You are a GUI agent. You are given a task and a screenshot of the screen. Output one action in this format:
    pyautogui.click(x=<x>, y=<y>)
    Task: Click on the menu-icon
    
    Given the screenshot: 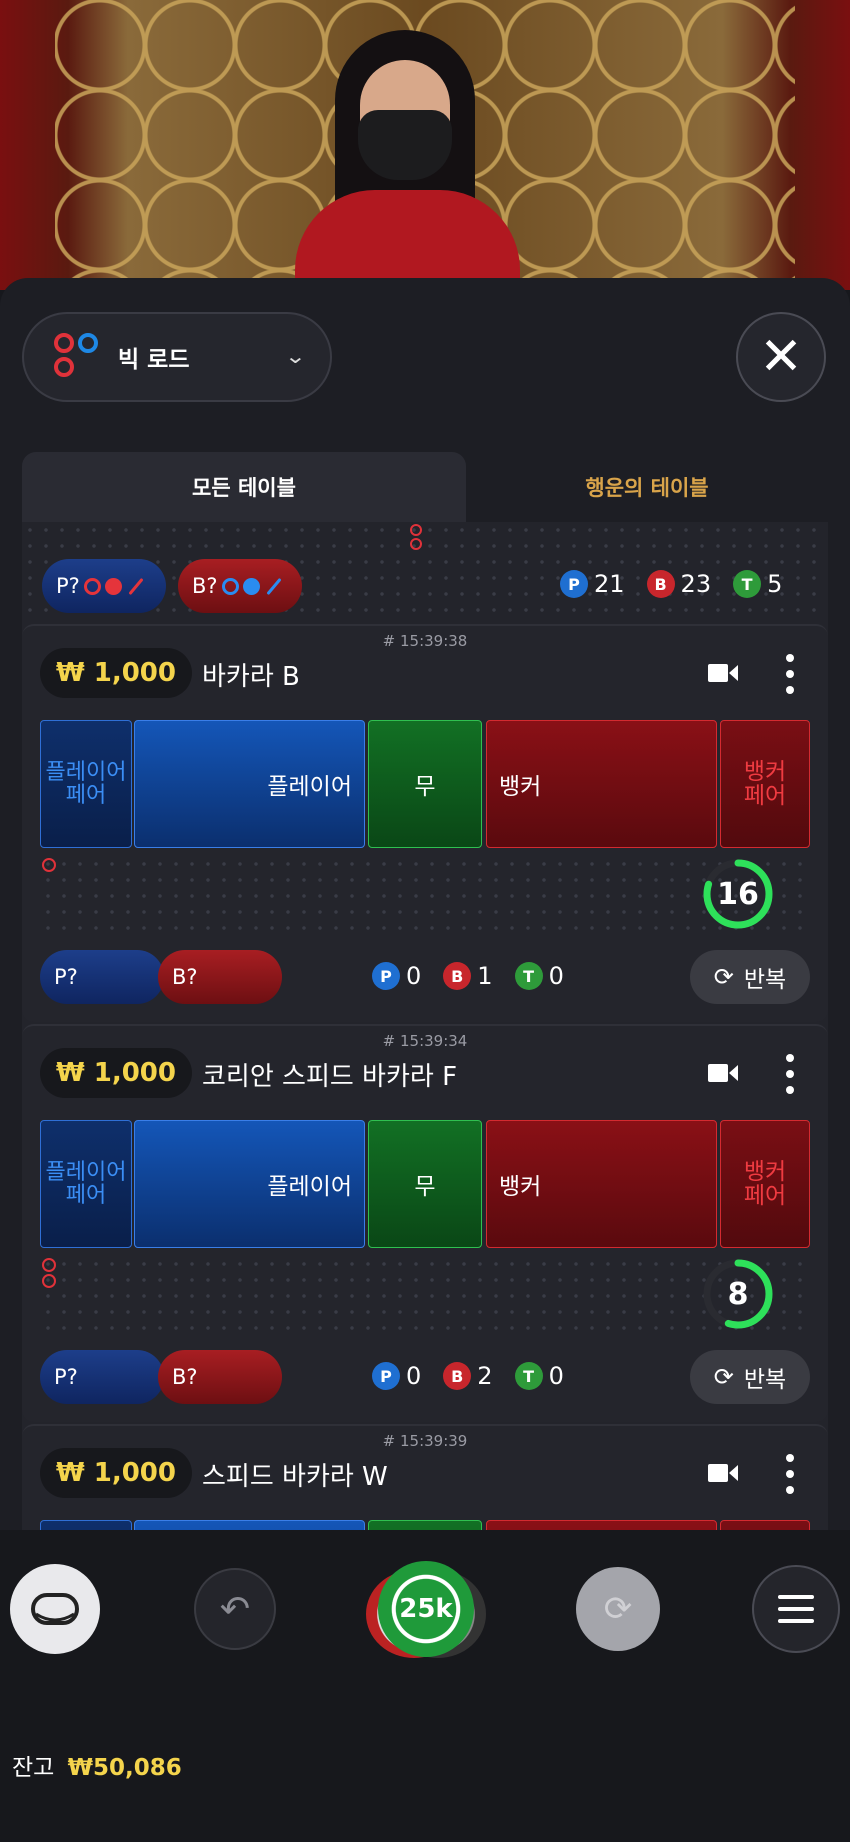 What is the action you would take?
    pyautogui.click(x=796, y=1597)
    